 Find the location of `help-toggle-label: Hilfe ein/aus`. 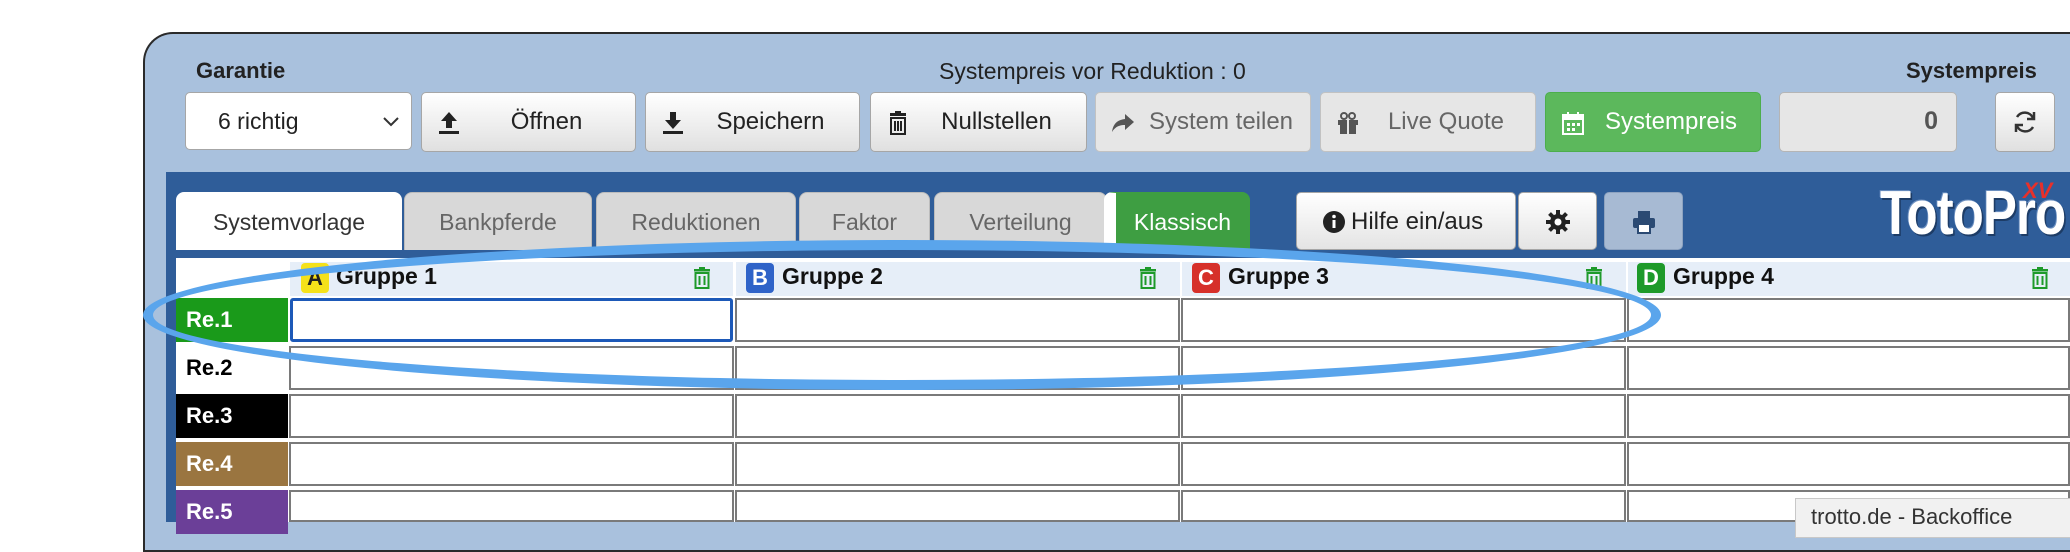

help-toggle-label: Hilfe ein/aus is located at coordinates (1417, 221).